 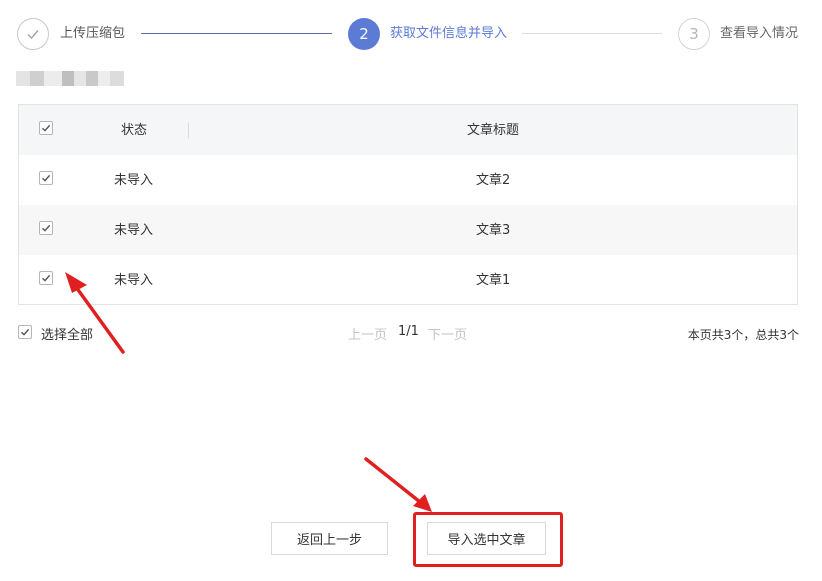 I want to click on prev-page-link: 上一页, so click(x=367, y=333).